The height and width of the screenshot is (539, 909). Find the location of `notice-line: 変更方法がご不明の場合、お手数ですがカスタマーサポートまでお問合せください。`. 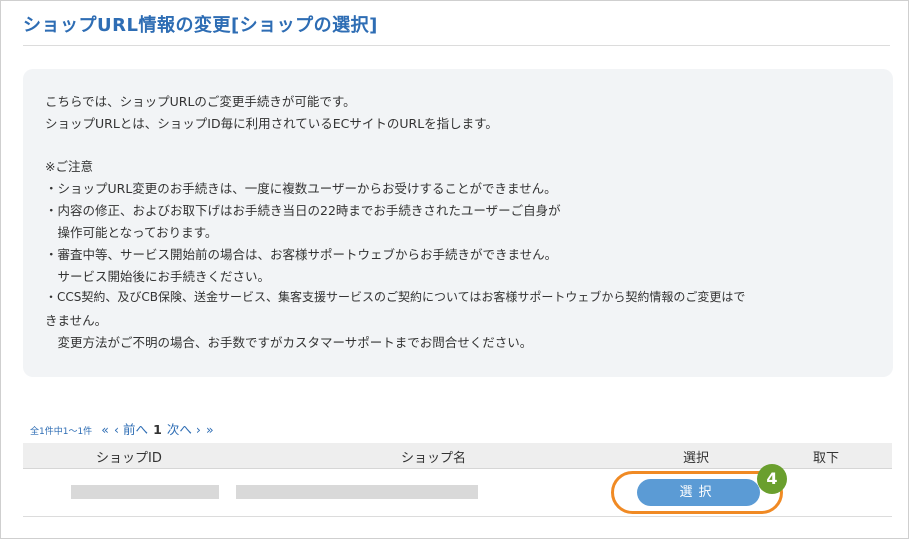

notice-line: 変更方法がご不明の場合、お手数ですがカスタマーサポートまでお問合せください。 is located at coordinates (289, 342).